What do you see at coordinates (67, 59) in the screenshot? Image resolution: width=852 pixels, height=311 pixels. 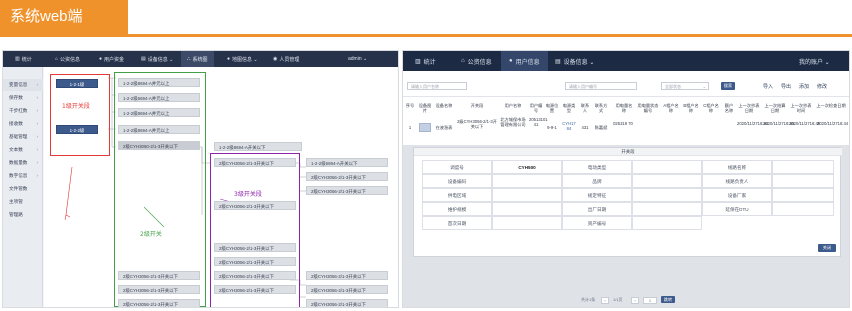 I see `left-nav-public: ⌂ 公资信息` at bounding box center [67, 59].